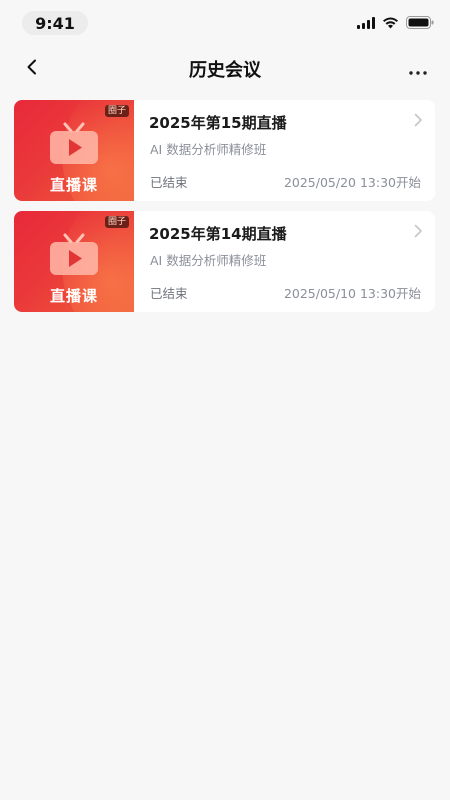  What do you see at coordinates (420, 23) in the screenshot?
I see `battery-icon` at bounding box center [420, 23].